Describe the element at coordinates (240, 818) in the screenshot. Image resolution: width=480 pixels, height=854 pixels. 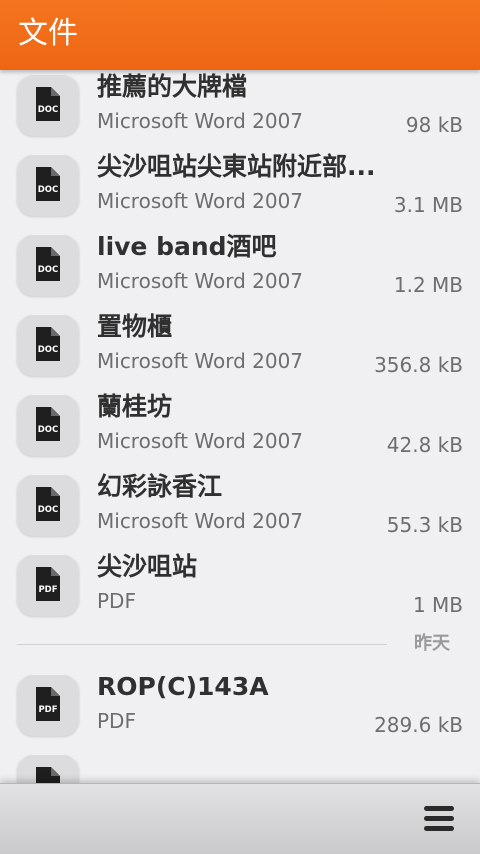
I see `bottom-toolbar` at that location.